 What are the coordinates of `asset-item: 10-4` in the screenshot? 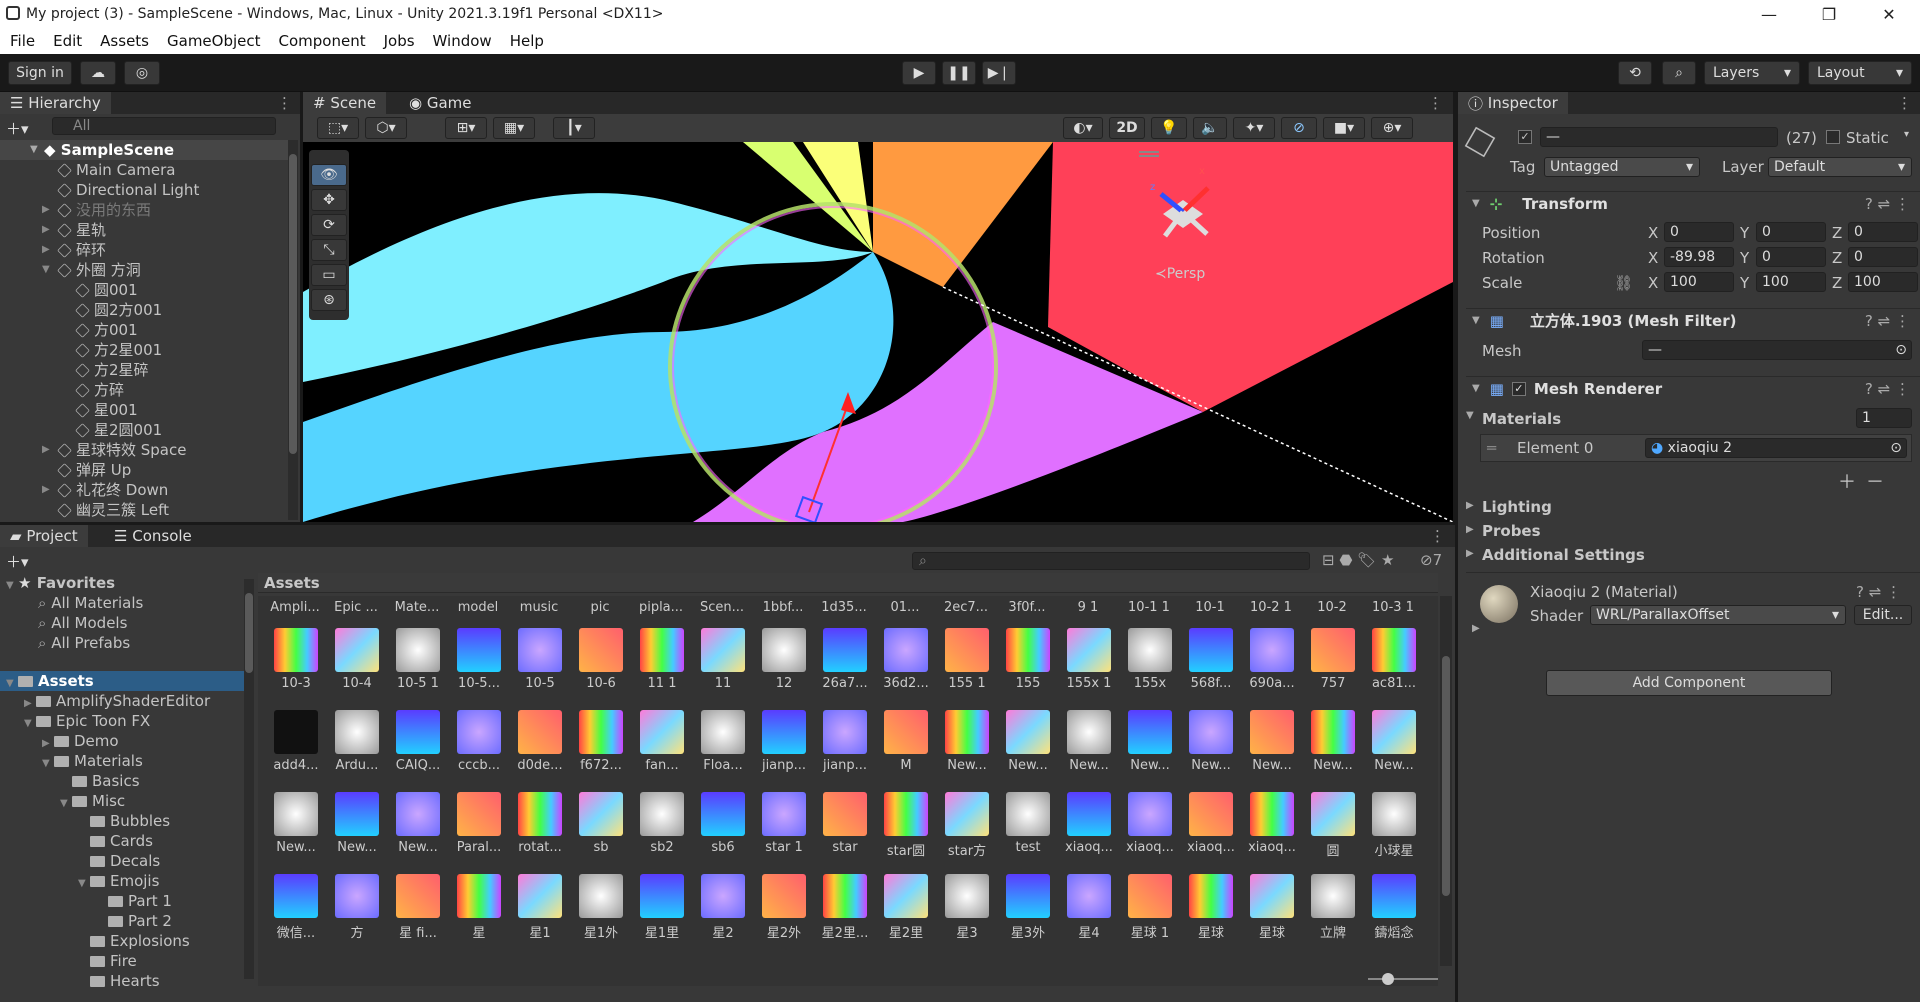 It's located at (357, 661).